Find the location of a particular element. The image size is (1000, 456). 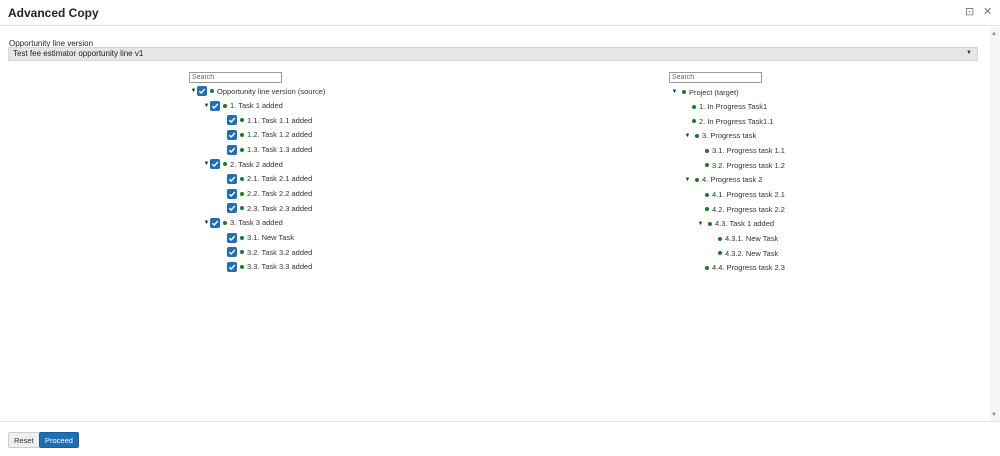

target-tree-node: 3.1. Progress task 1.1 is located at coordinates (745, 151).